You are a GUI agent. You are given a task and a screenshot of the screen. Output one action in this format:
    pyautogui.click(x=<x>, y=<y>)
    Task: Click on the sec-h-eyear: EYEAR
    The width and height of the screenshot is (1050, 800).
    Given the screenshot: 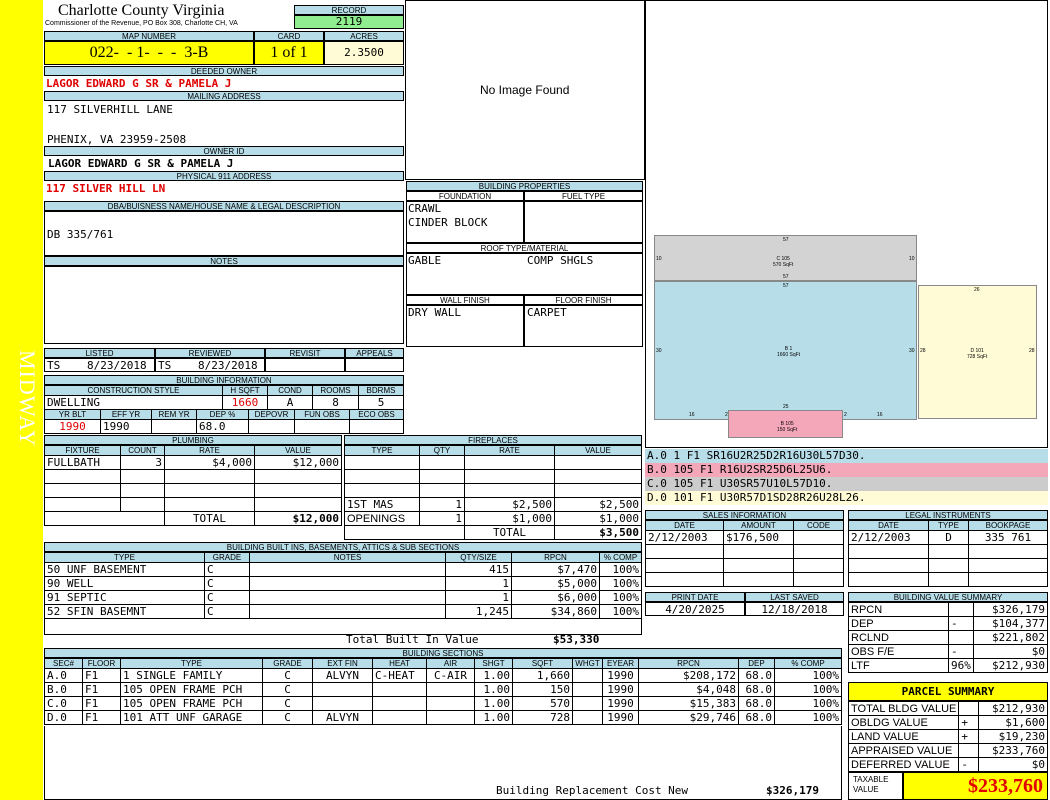 What is the action you would take?
    pyautogui.click(x=620, y=663)
    